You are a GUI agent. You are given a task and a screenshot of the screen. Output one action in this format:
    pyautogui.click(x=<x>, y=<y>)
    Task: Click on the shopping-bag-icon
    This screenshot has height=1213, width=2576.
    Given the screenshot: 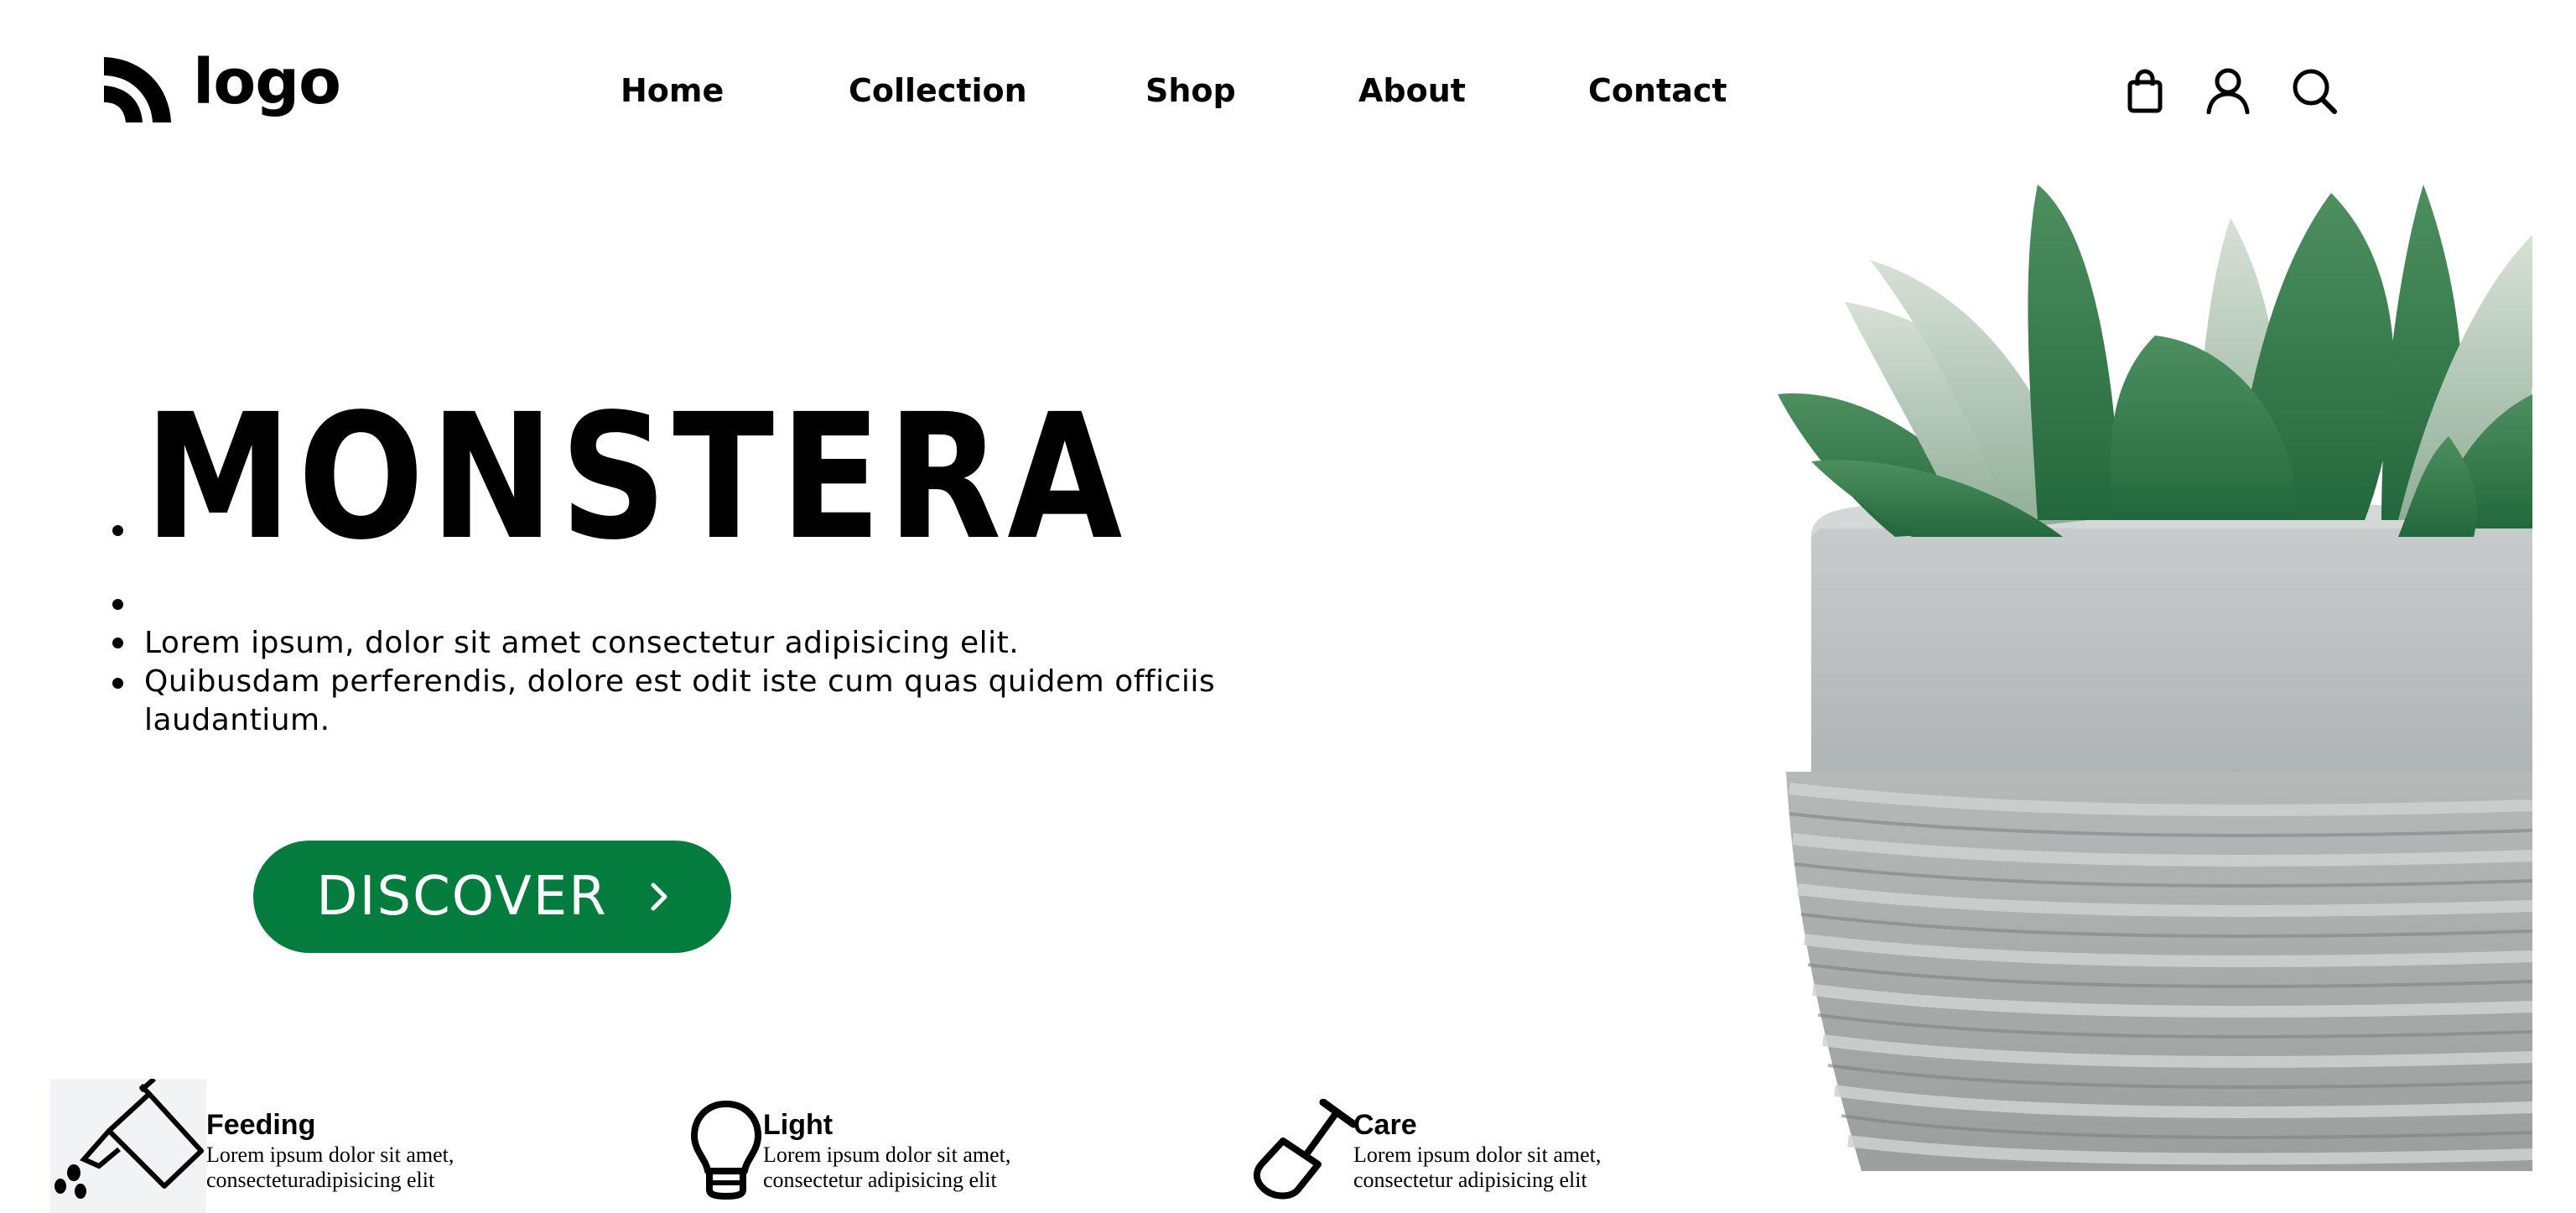 What is the action you would take?
    pyautogui.click(x=2145, y=93)
    